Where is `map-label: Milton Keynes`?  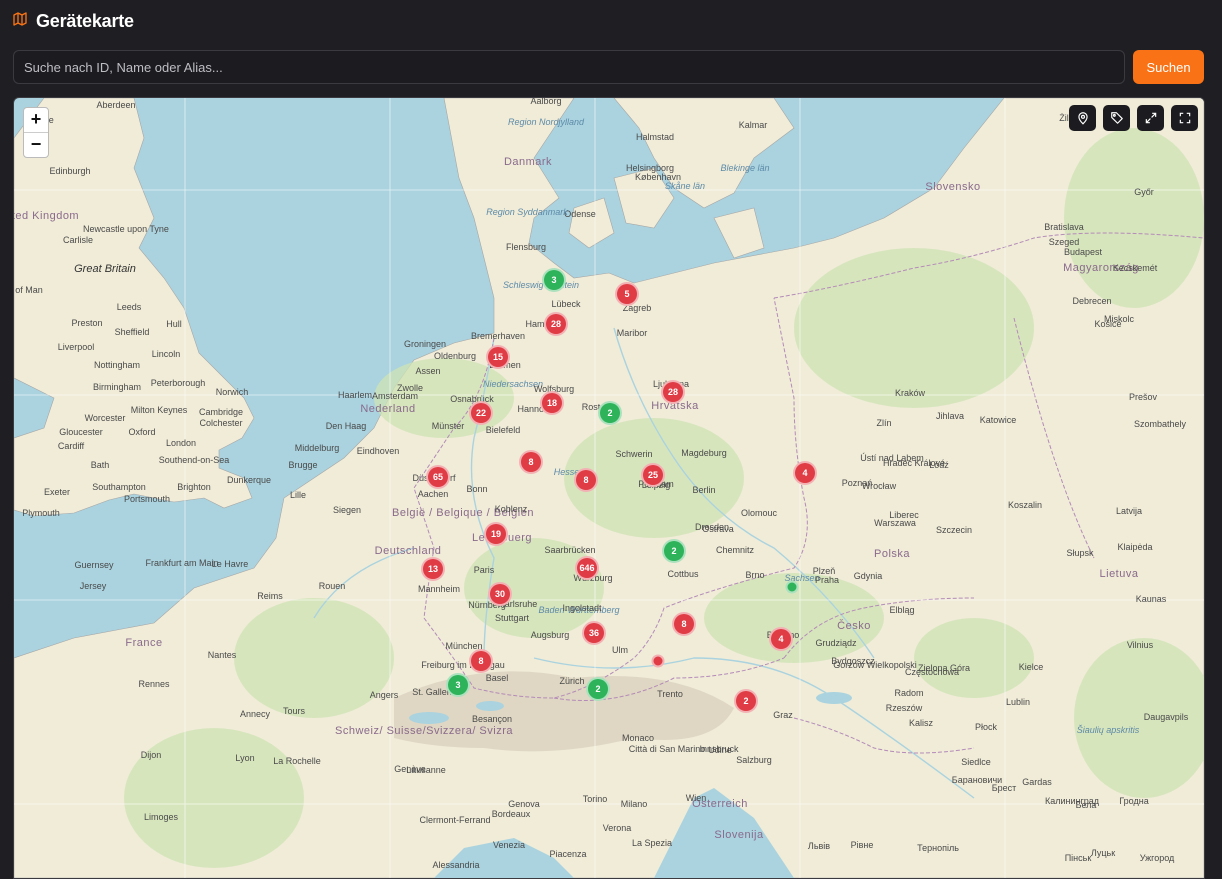 map-label: Milton Keynes is located at coordinates (159, 410).